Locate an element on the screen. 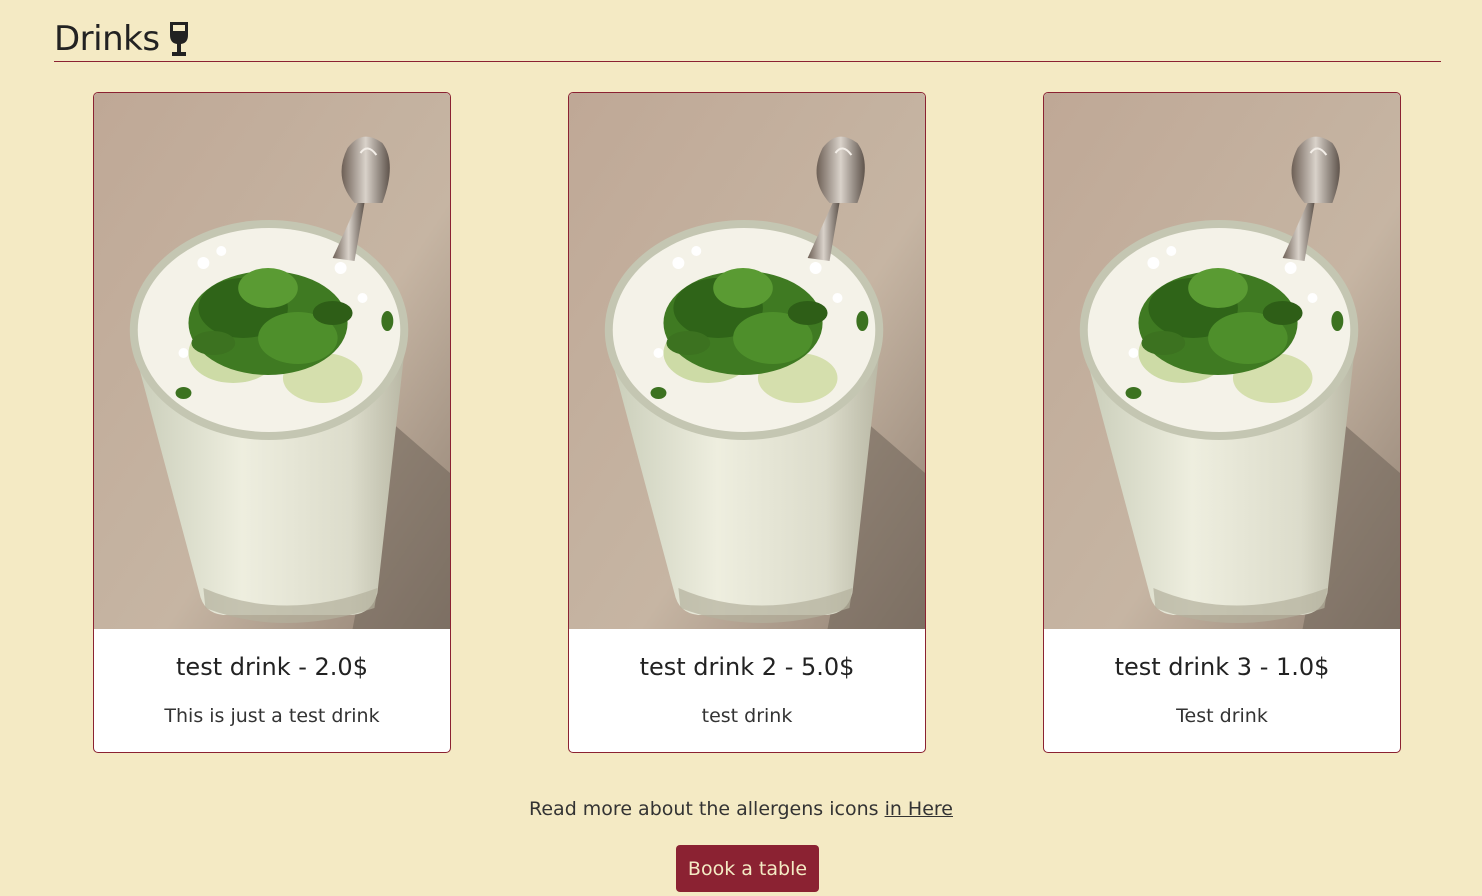 The height and width of the screenshot is (896, 1482). section-header: Drinks is located at coordinates (747, 39).